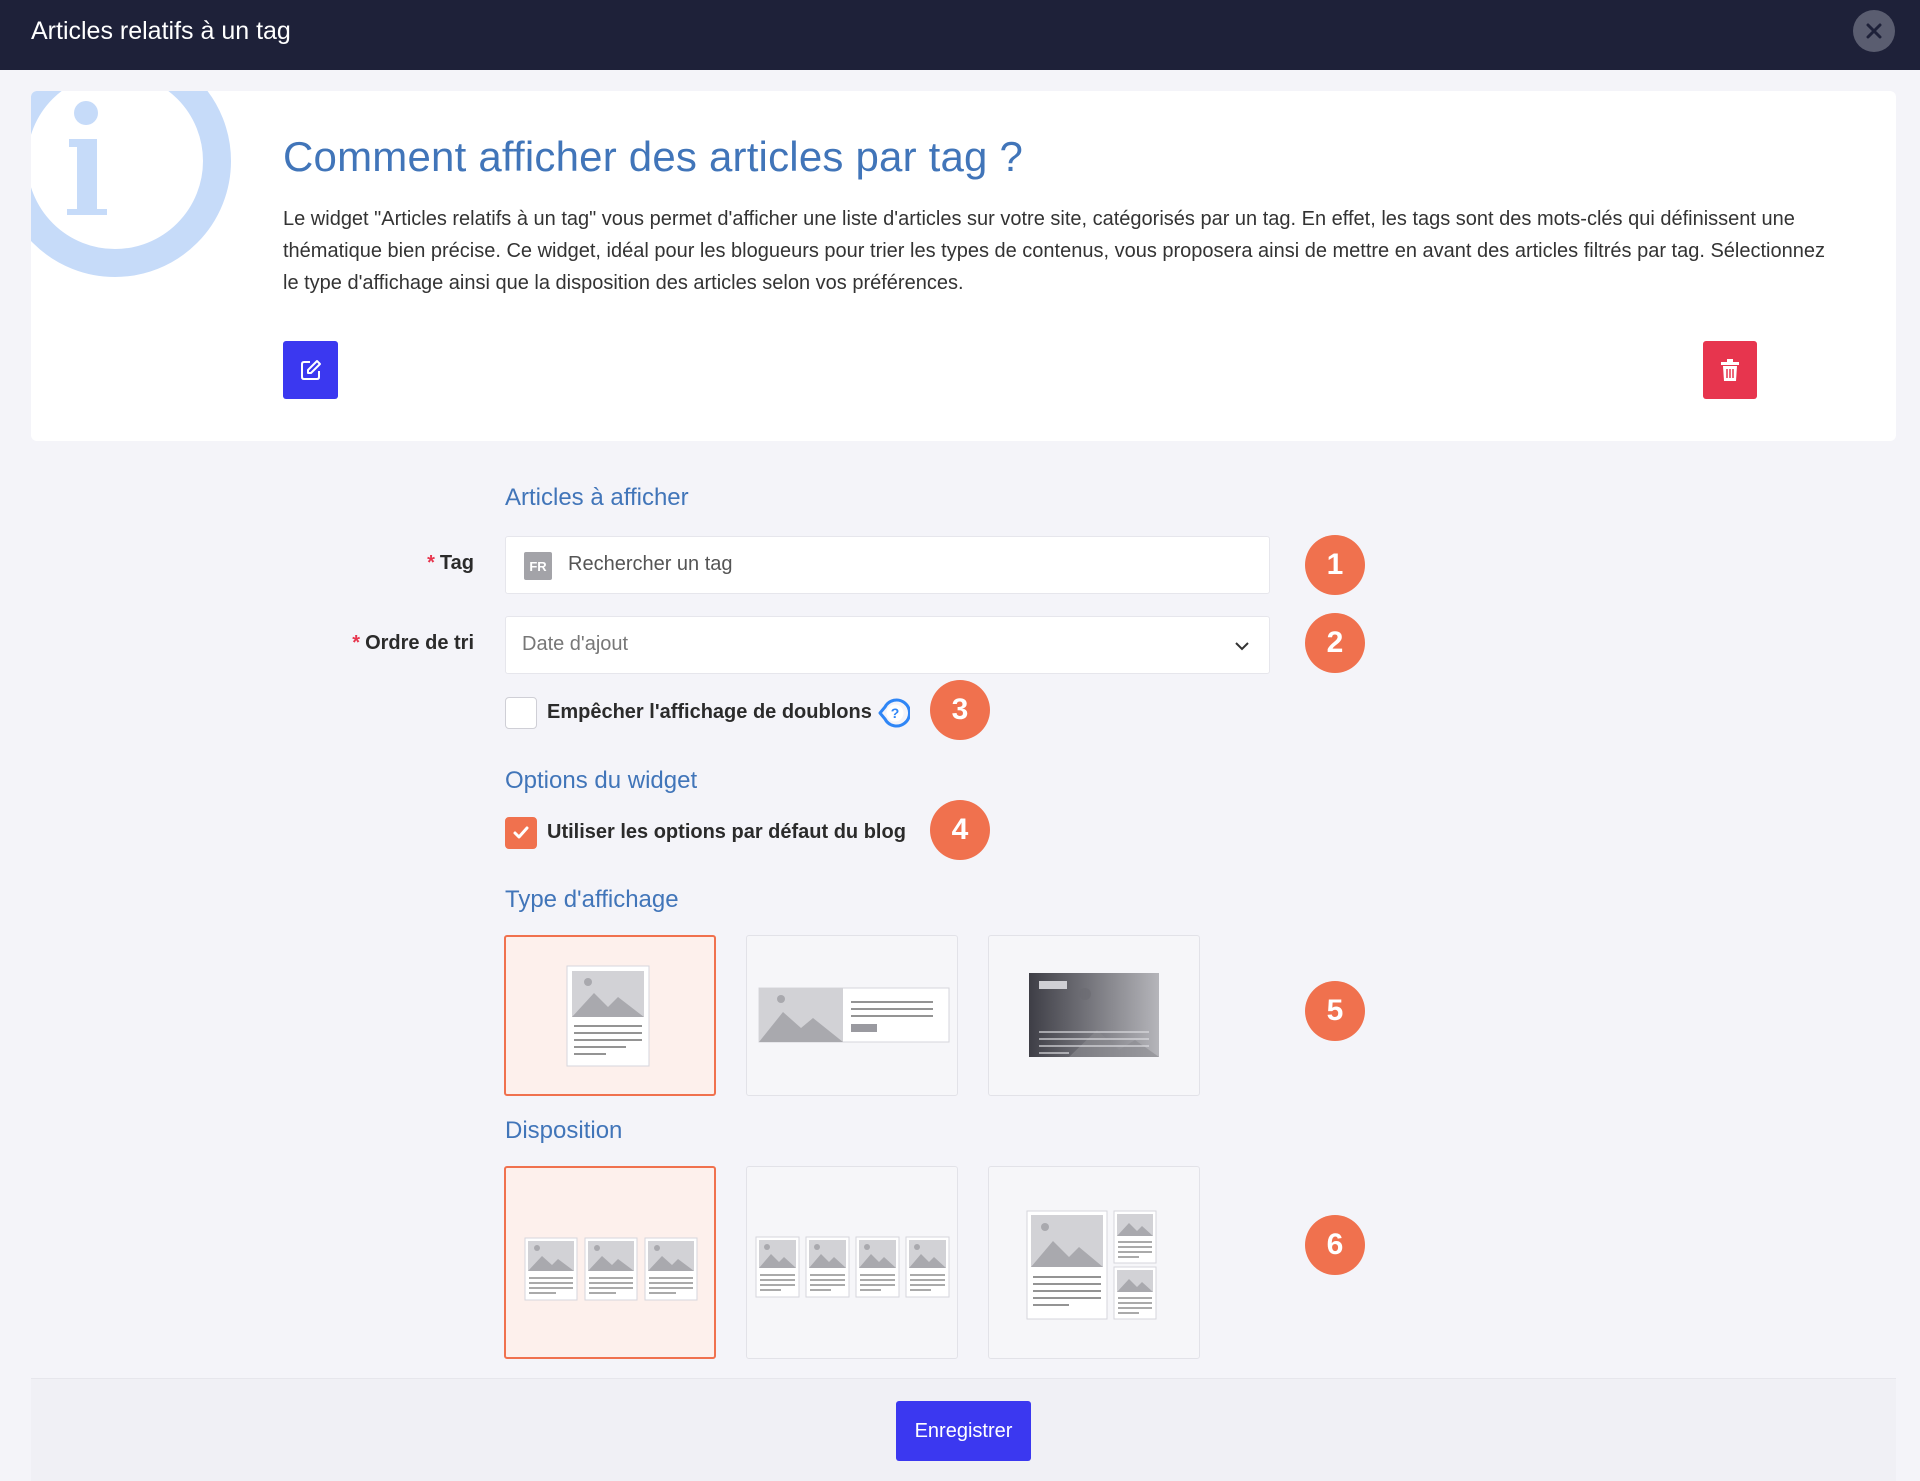 This screenshot has width=1920, height=1481. I want to click on chevron-down-icon, so click(1242, 646).